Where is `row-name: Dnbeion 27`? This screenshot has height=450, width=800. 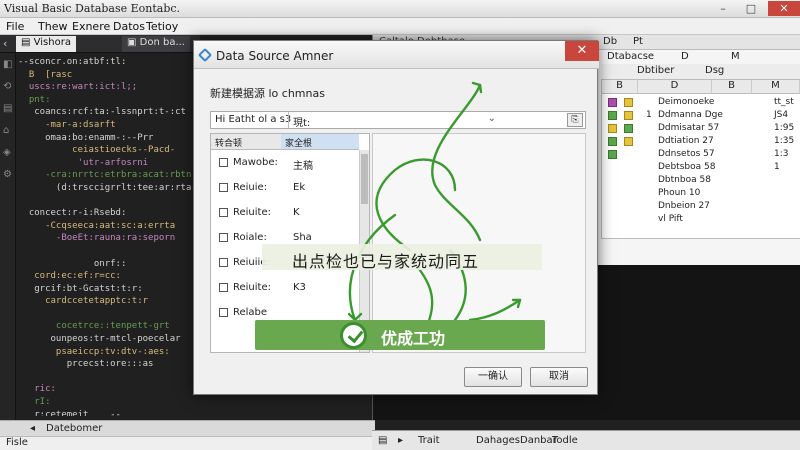 row-name: Dnbeion 27 is located at coordinates (684, 206).